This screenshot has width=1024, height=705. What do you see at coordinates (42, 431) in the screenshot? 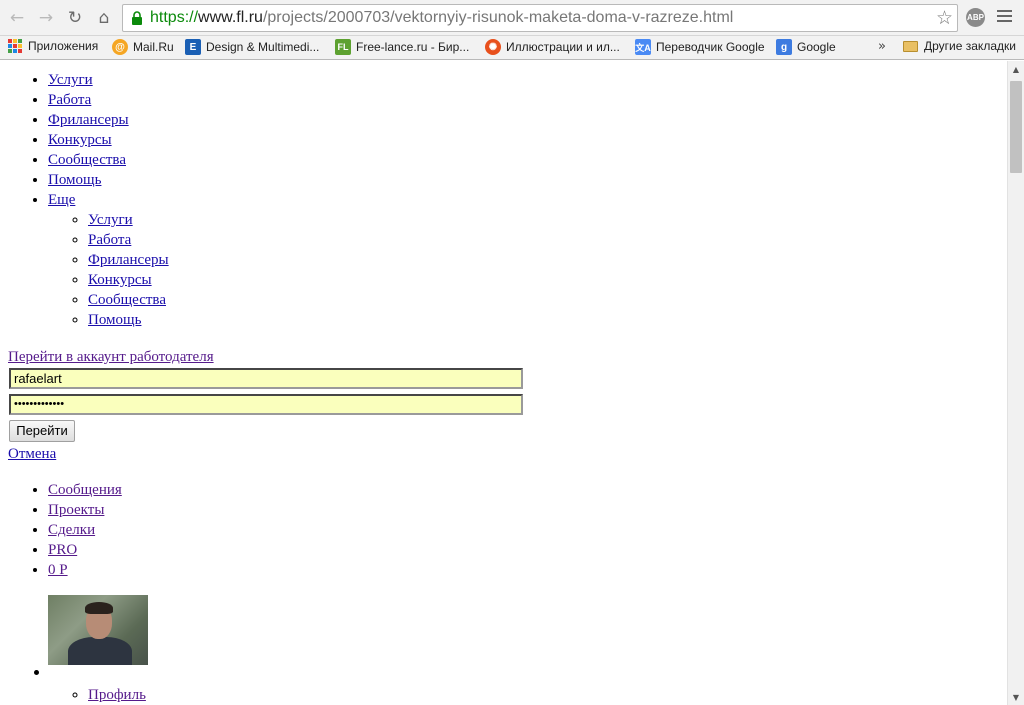
I see `submit-button: Перейти` at bounding box center [42, 431].